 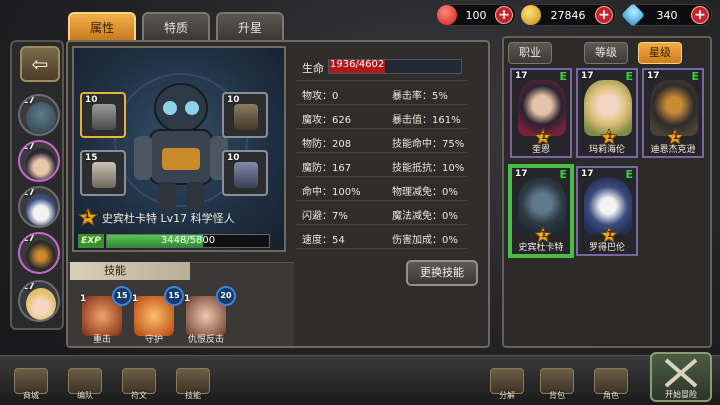 I want to click on strip-hero-4: 17, so click(x=39, y=253).